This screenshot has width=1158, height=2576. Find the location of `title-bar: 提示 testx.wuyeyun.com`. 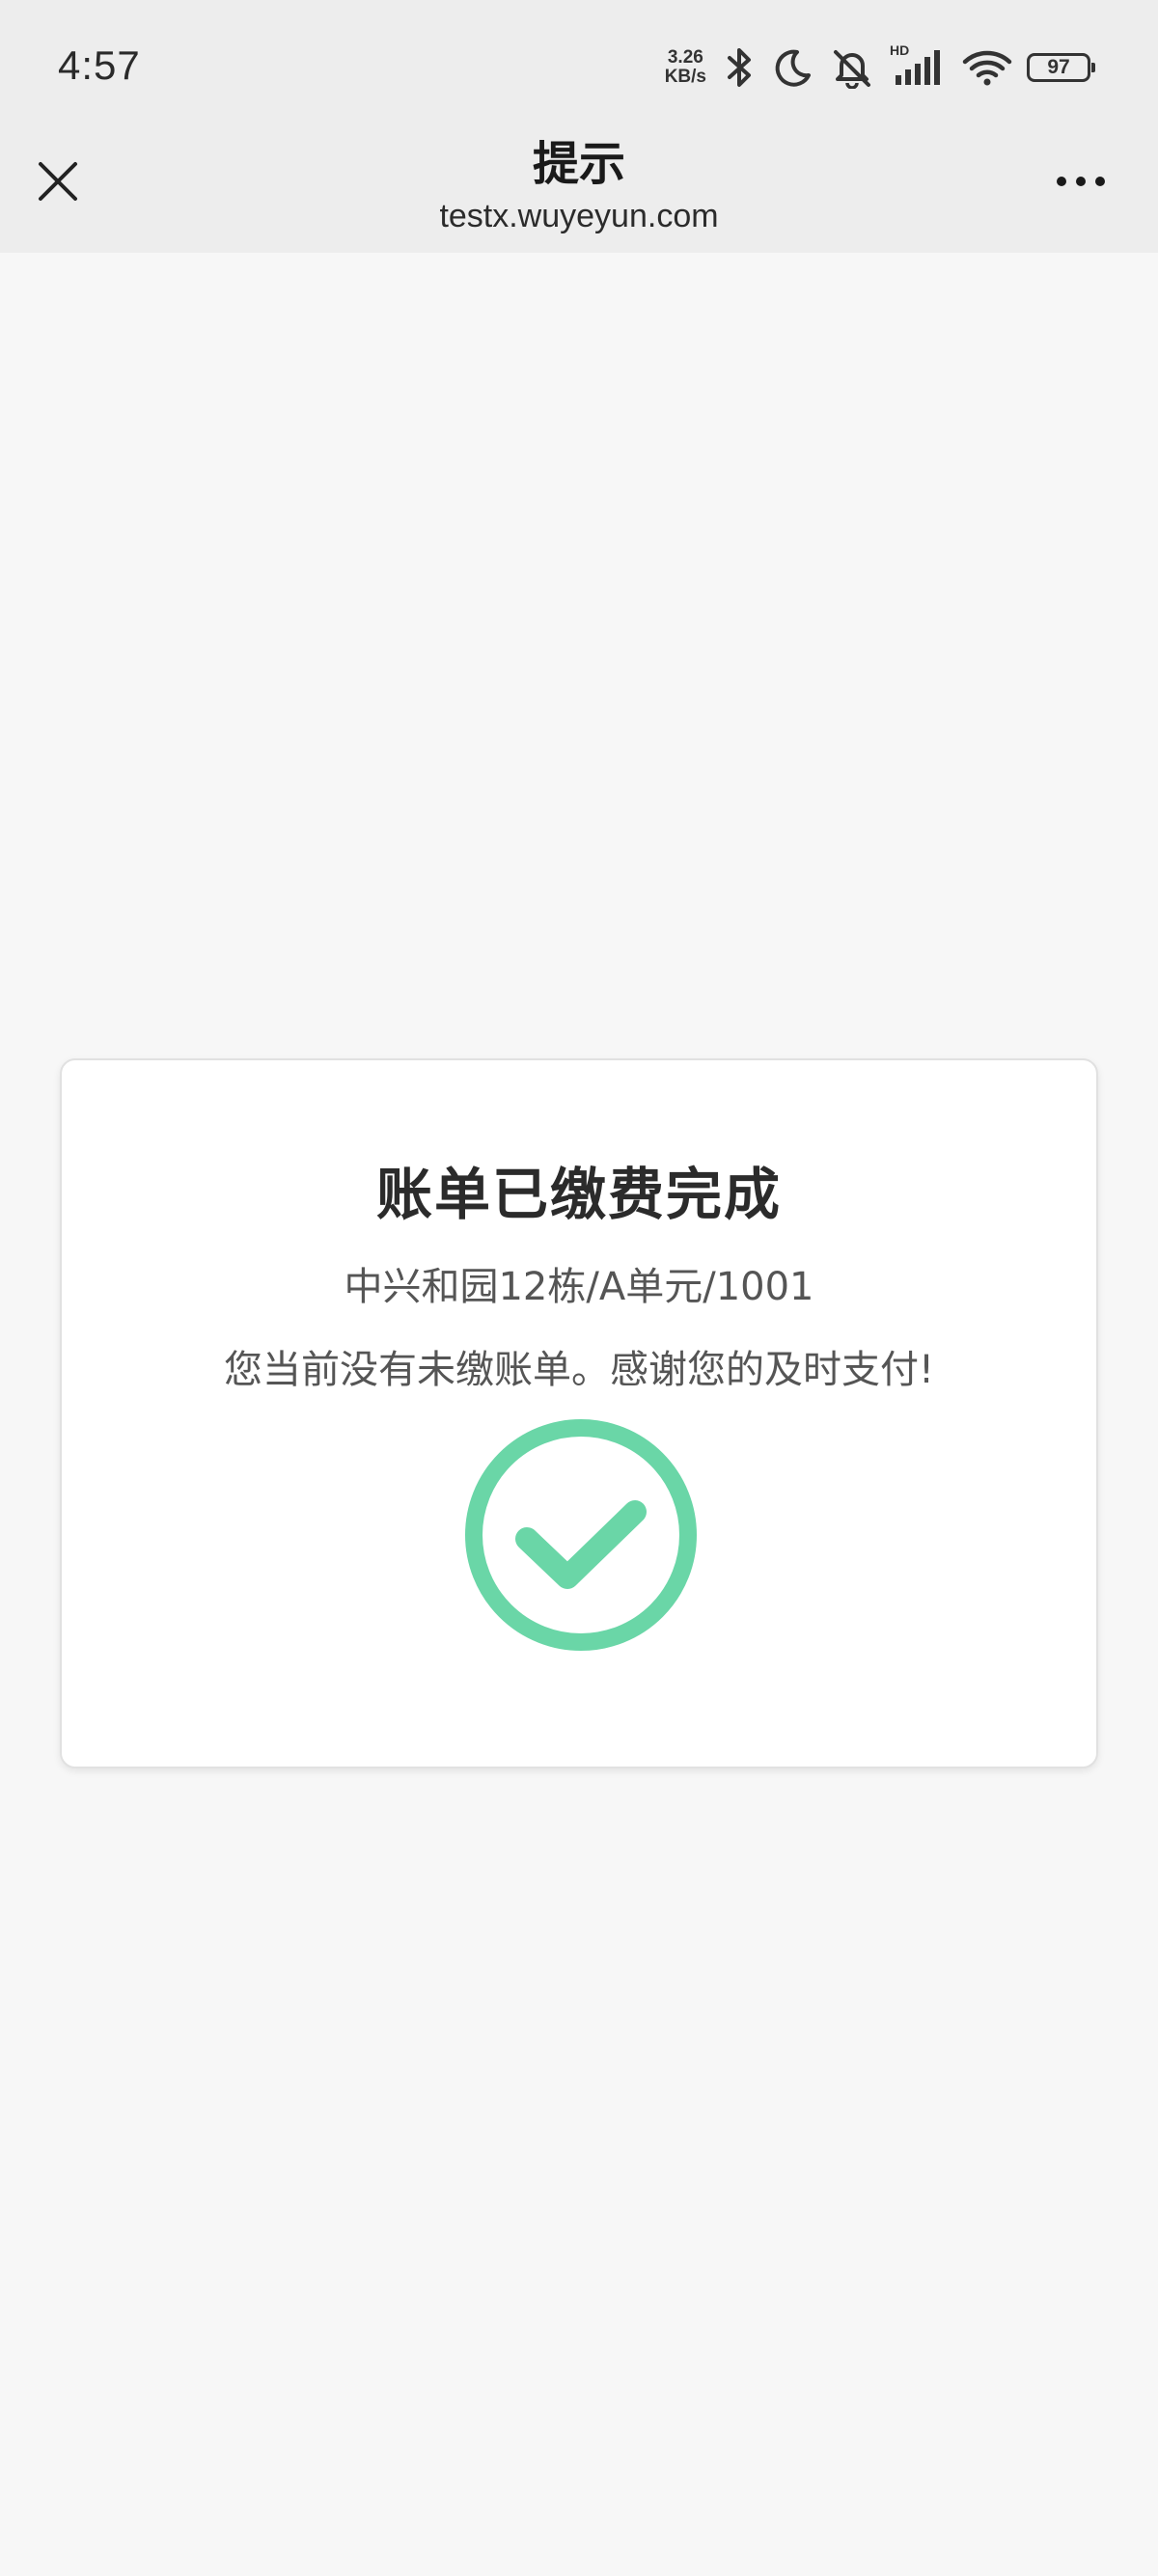

title-bar: 提示 testx.wuyeyun.com is located at coordinates (579, 194).